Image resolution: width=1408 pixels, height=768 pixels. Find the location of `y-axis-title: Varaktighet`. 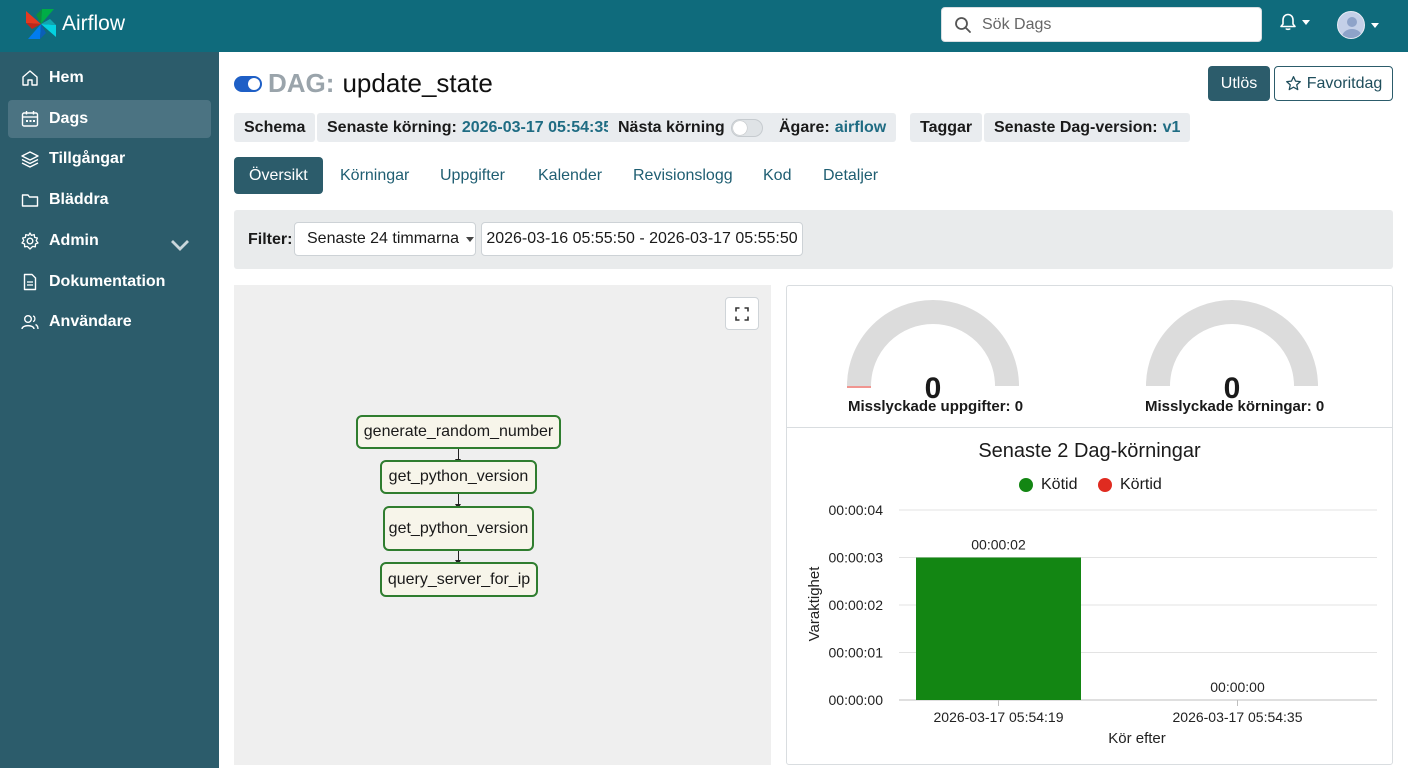

y-axis-title: Varaktighet is located at coordinates (814, 604).